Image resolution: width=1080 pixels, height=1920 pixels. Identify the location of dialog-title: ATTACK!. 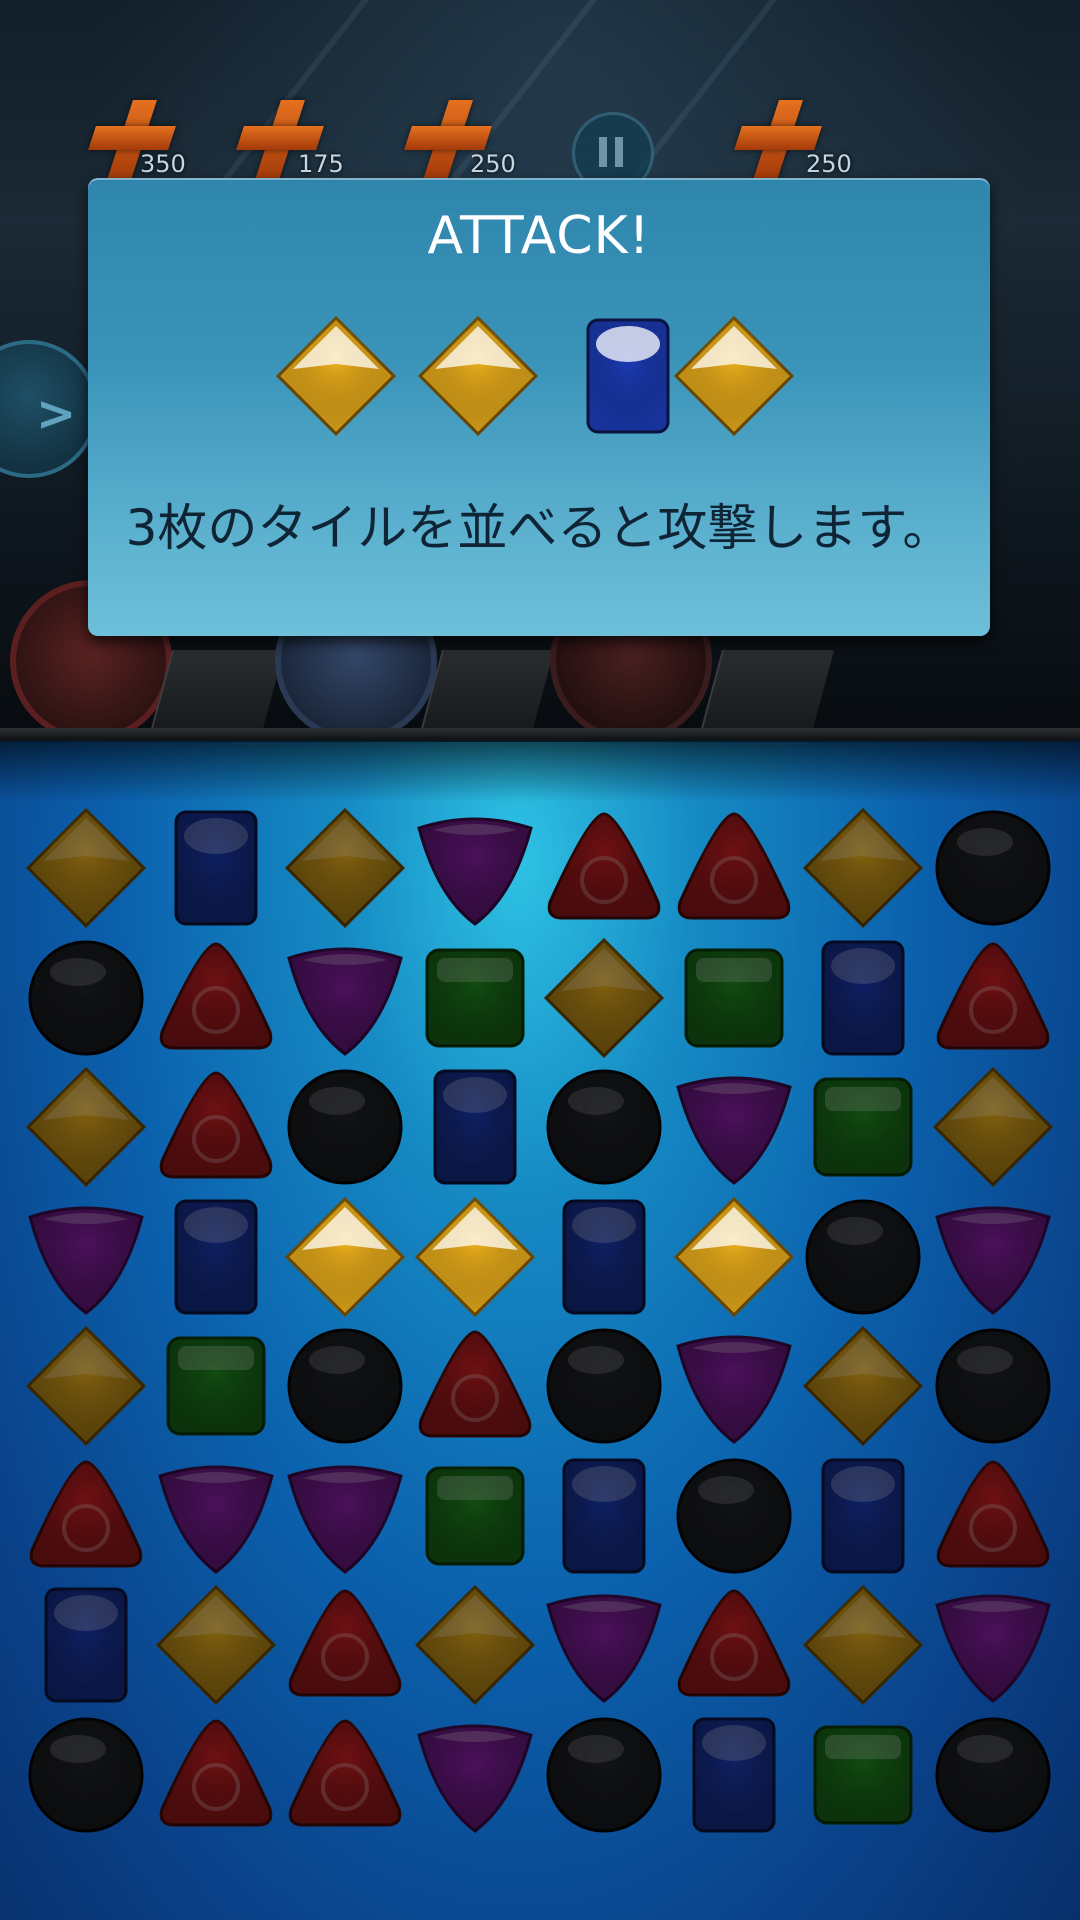
(539, 236).